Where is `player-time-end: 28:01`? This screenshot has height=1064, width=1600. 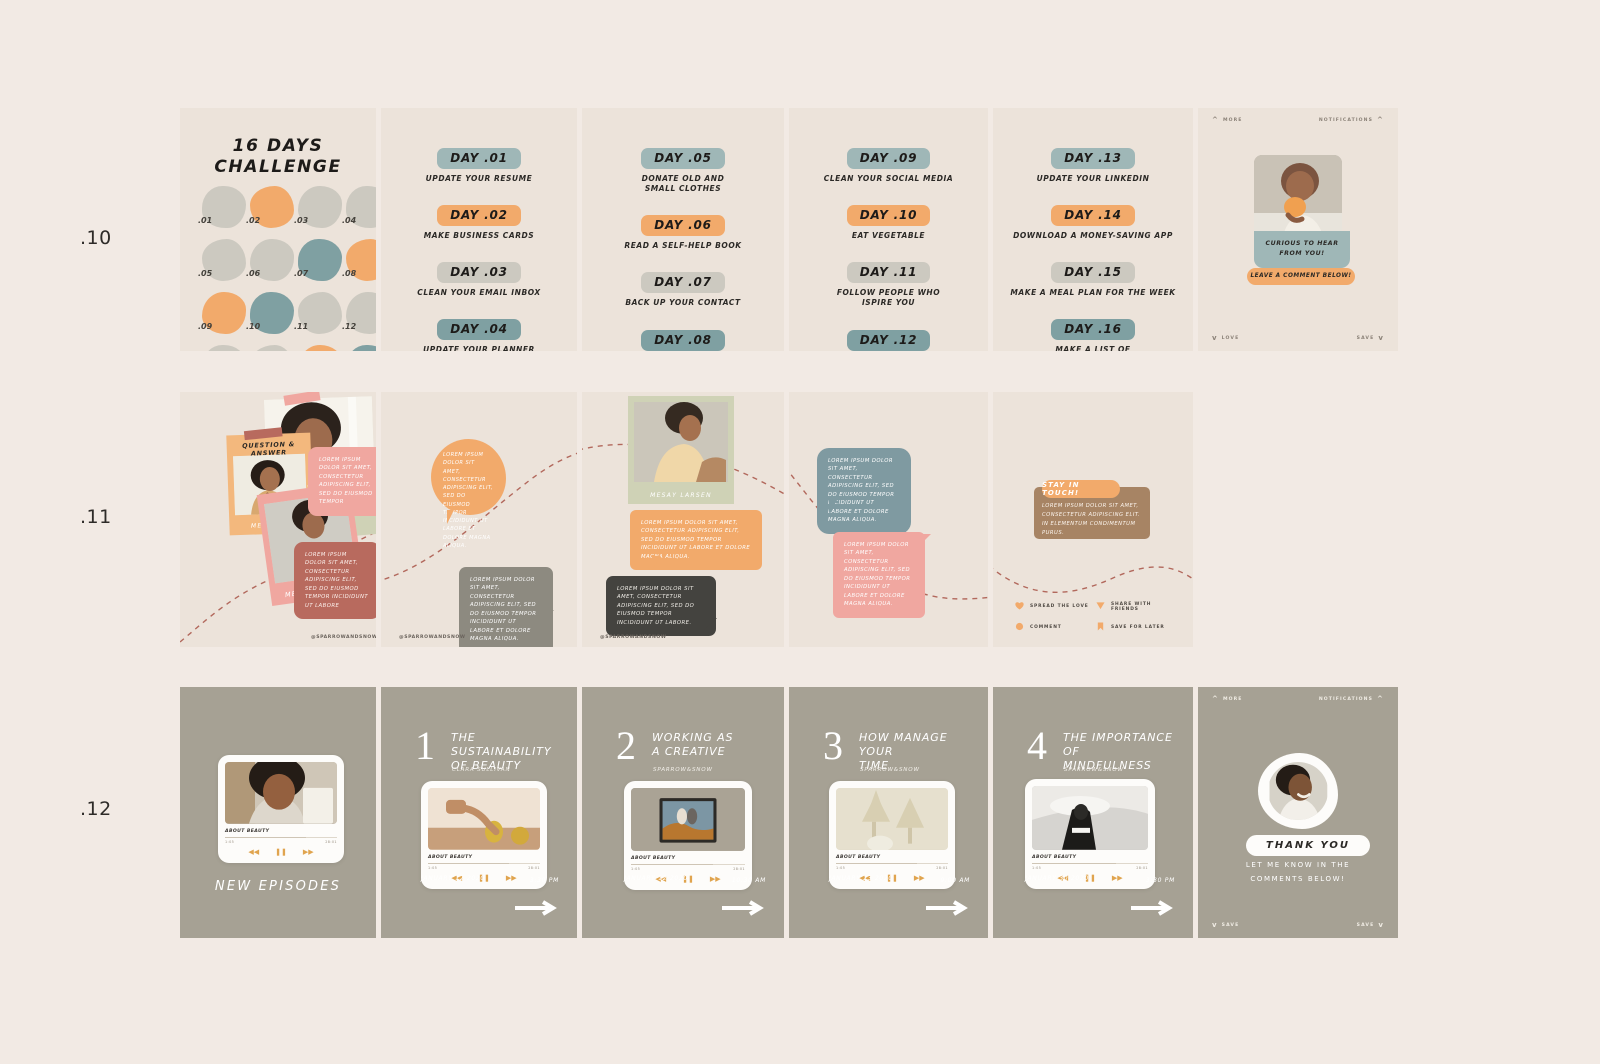 player-time-end: 28:01 is located at coordinates (739, 868).